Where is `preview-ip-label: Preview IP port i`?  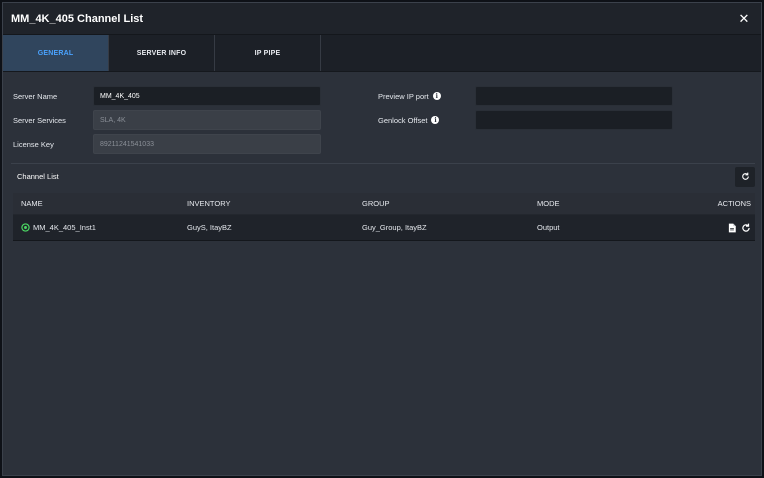 preview-ip-label: Preview IP port i is located at coordinates (426, 96).